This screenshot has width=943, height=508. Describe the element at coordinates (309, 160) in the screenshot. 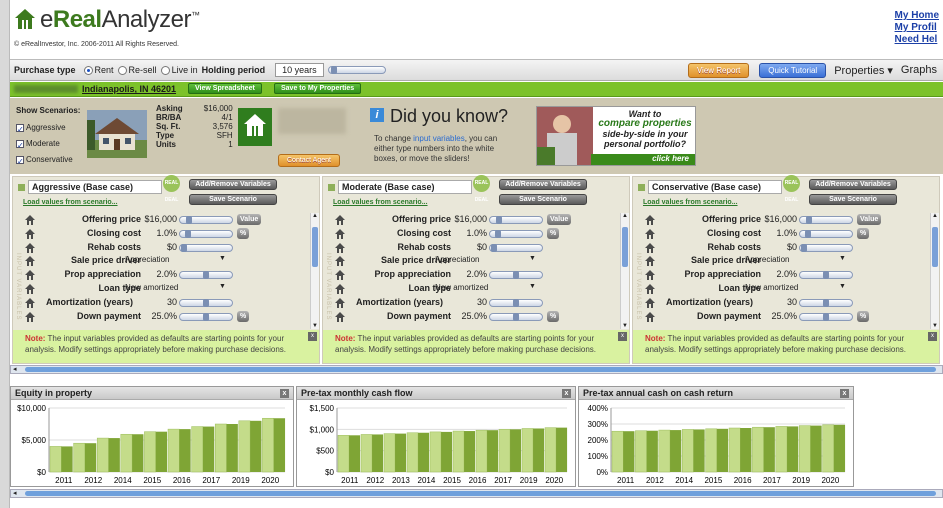

I see `contact-agent-button: Contact Agent` at that location.